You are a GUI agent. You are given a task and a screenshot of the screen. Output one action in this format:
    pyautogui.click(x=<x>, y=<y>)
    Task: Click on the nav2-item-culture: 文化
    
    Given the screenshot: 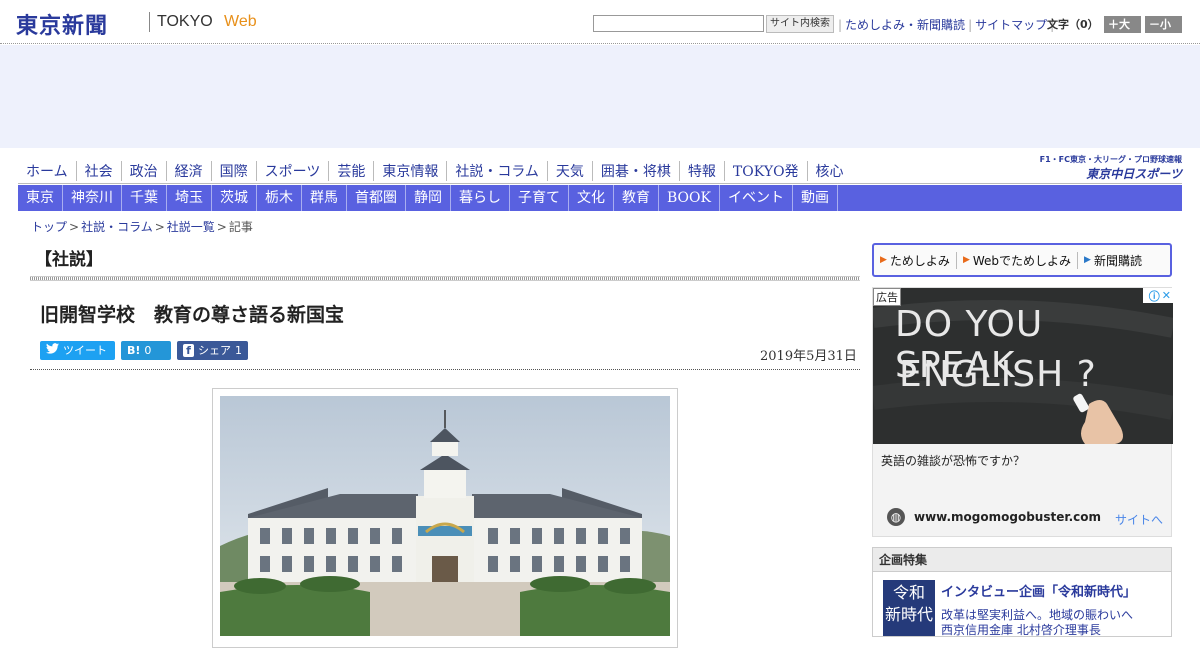 What is the action you would take?
    pyautogui.click(x=591, y=198)
    